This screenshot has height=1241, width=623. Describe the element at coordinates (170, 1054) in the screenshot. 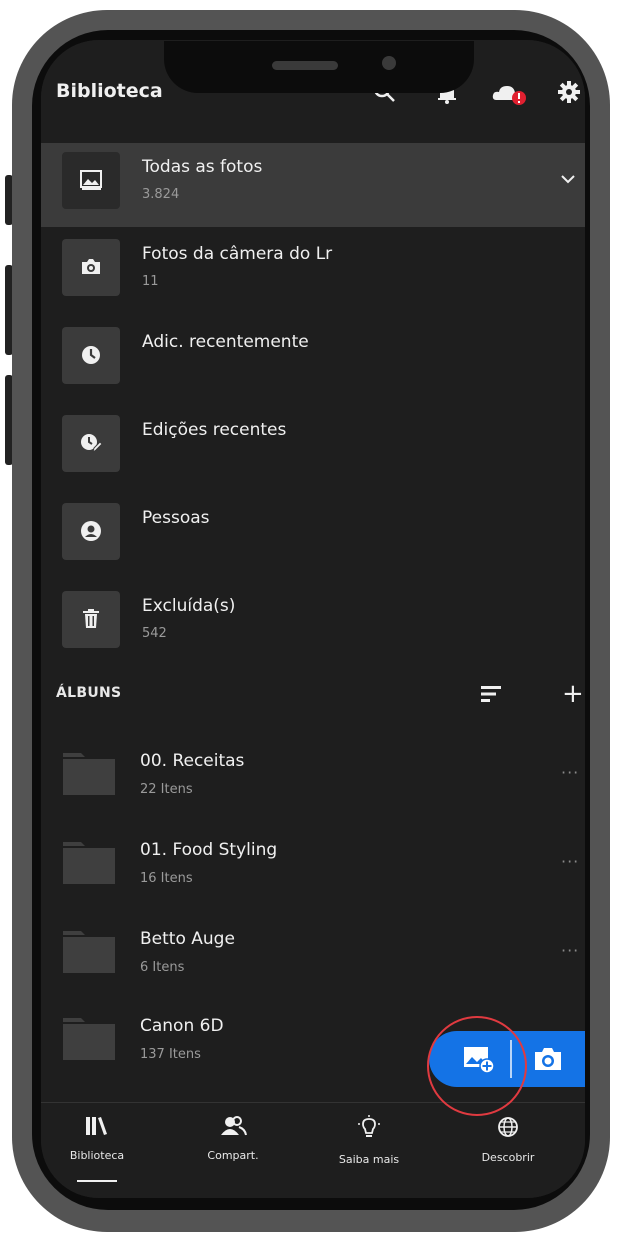

I see `album-count: 137 Itens` at that location.